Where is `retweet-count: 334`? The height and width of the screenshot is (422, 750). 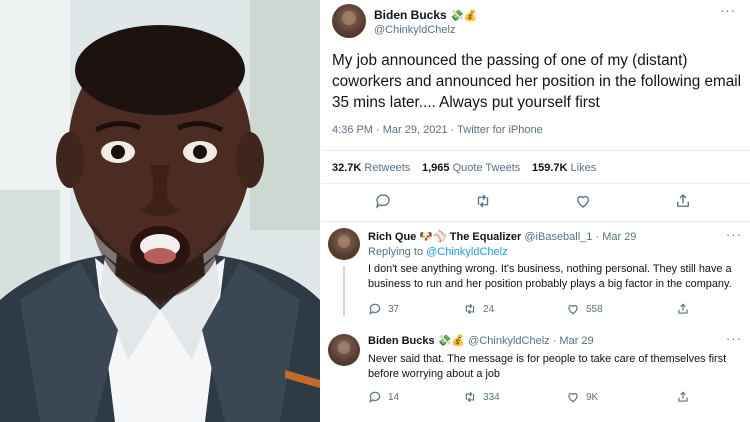
retweet-count: 334 is located at coordinates (491, 397).